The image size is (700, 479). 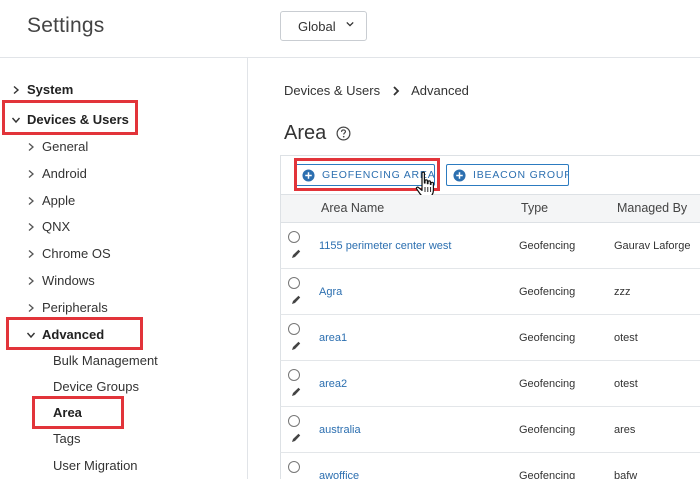 What do you see at coordinates (60, 280) in the screenshot?
I see `sidebar-item-windows: Windows` at bounding box center [60, 280].